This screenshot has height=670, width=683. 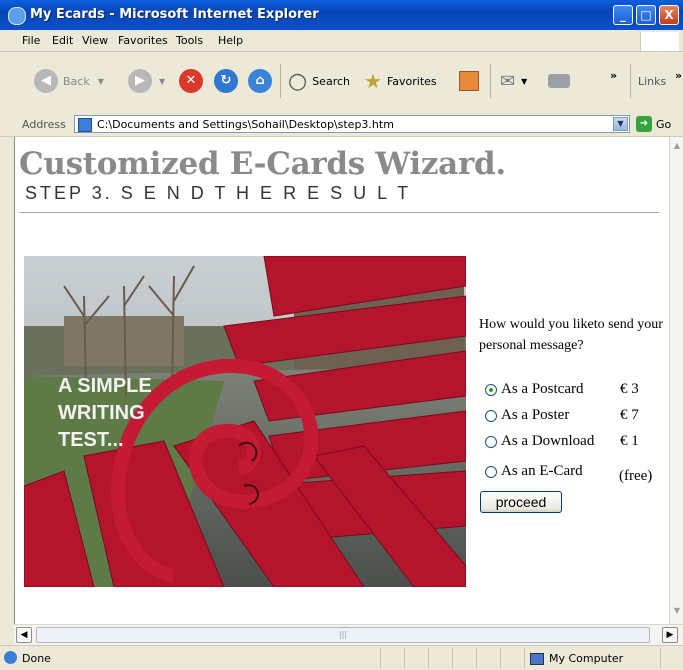 What do you see at coordinates (653, 124) in the screenshot?
I see `go-button: ➜ Go` at bounding box center [653, 124].